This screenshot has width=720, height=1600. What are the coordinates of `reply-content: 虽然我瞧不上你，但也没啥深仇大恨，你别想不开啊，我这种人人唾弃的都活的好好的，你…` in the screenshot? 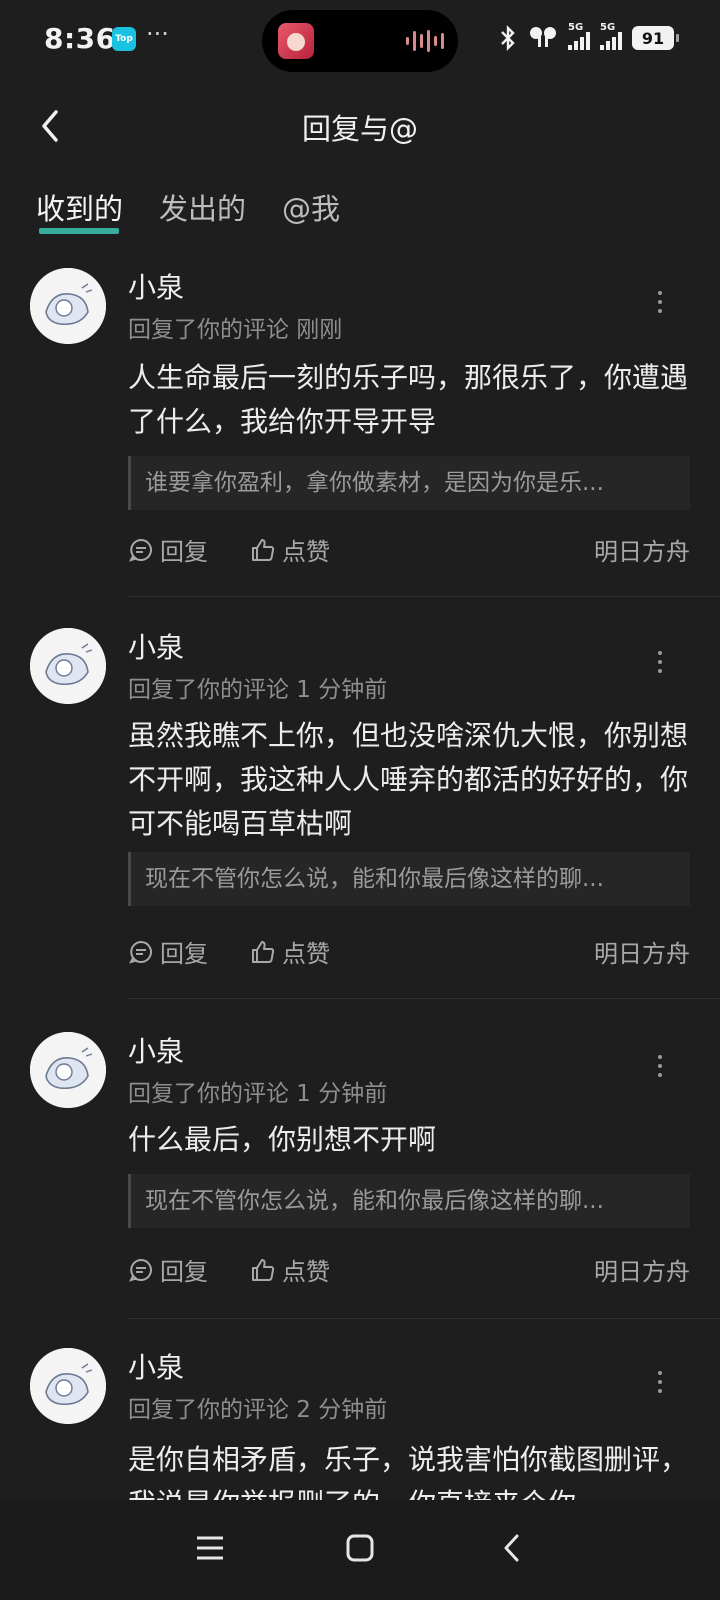 It's located at (408, 779).